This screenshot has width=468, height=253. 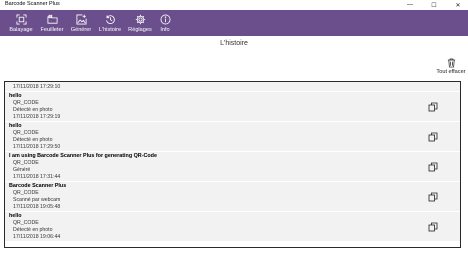 I want to click on toolbar-info-button: Info, so click(x=165, y=23).